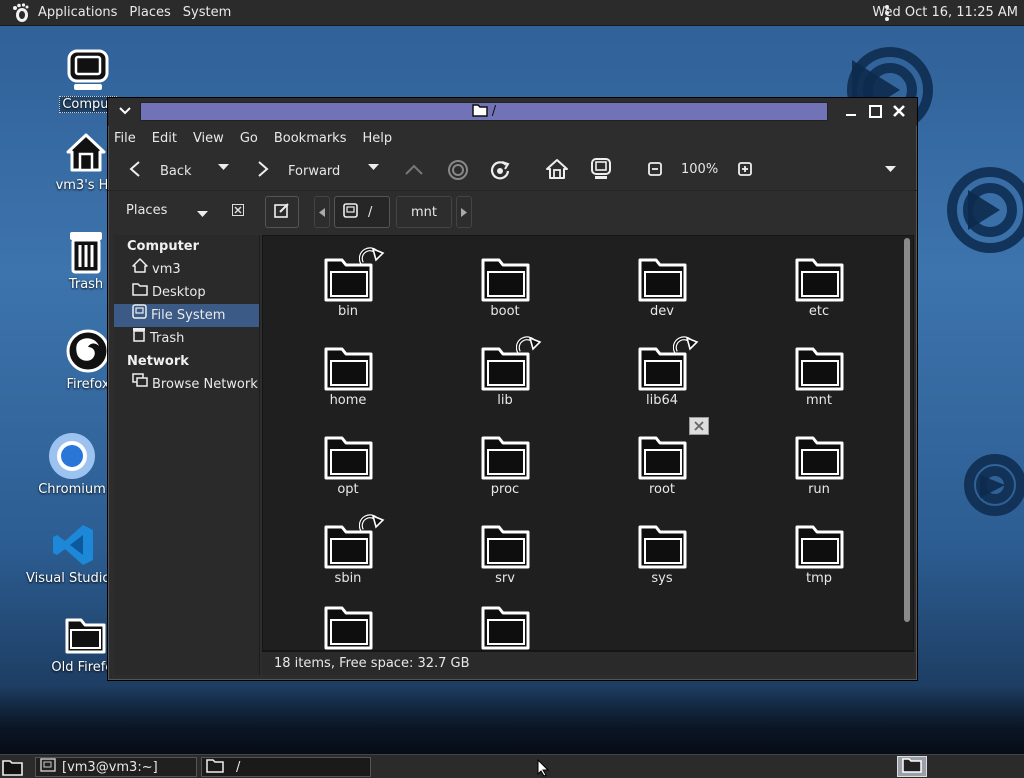 The width and height of the screenshot is (1024, 778). I want to click on sidebar-heading-network: Network, so click(158, 361).